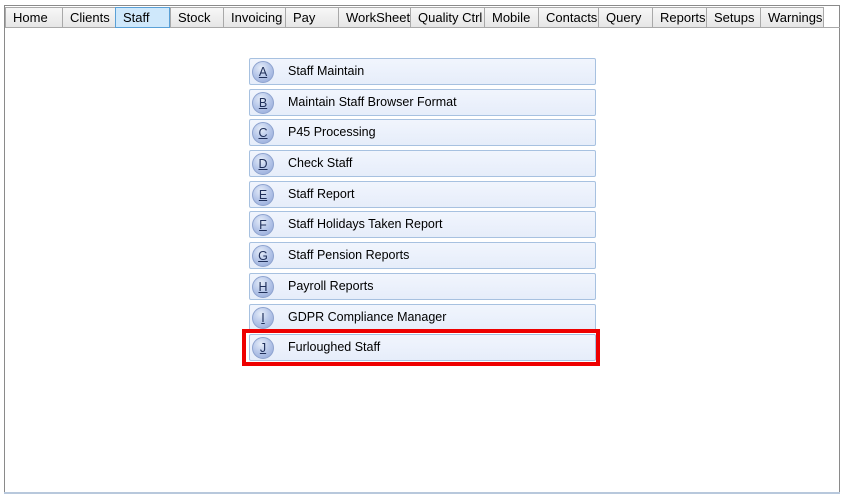  I want to click on menu-item-payroll-reports: H Payroll Reports, so click(422, 286).